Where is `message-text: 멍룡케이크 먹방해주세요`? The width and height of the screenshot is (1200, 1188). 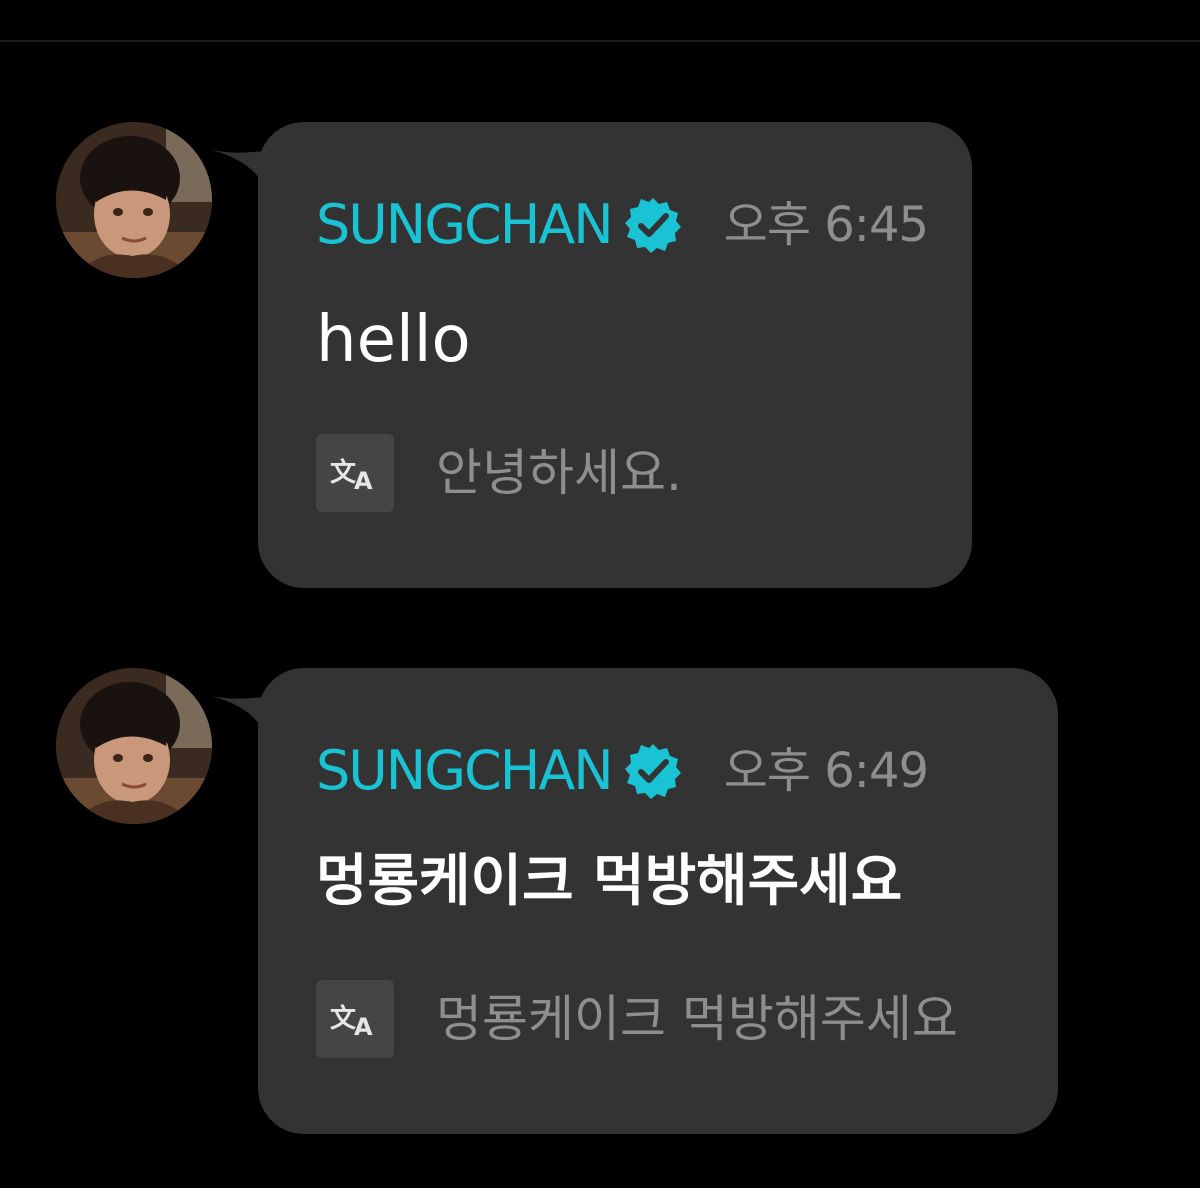
message-text: 멍룡케이크 먹방해주세요 is located at coordinates (609, 881).